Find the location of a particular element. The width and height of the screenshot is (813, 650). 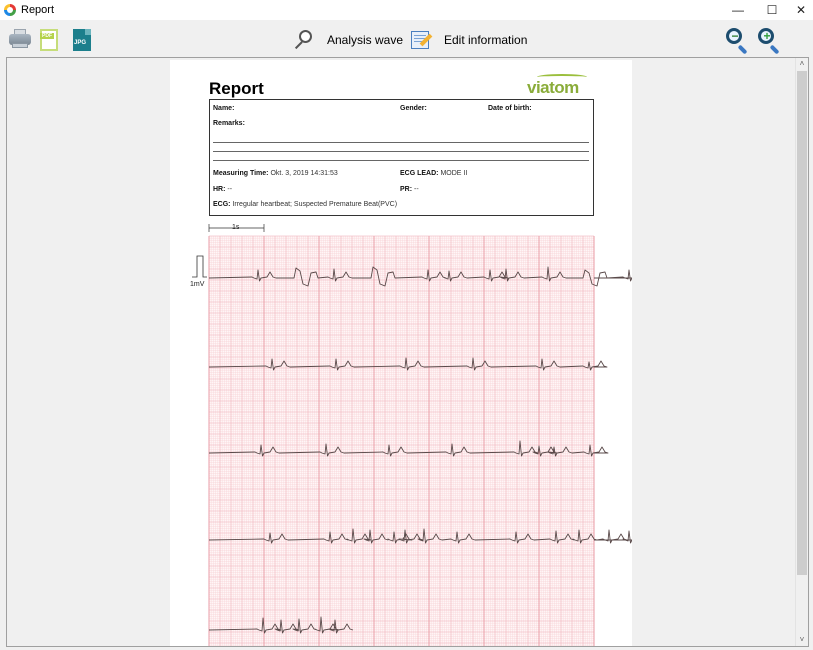

scroll-up-button: ˄ is located at coordinates (802, 64).